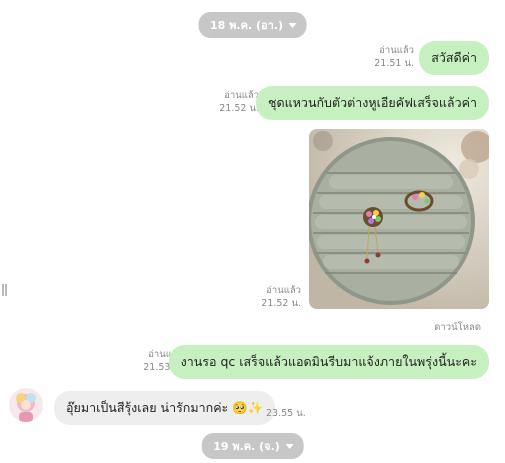 This screenshot has height=463, width=505. I want to click on date-label: 19 พ.ค. (จ.), so click(246, 446).